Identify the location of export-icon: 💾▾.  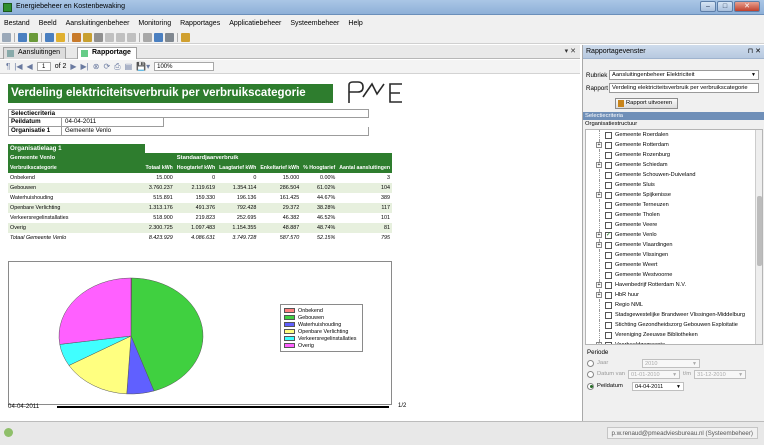
(143, 66).